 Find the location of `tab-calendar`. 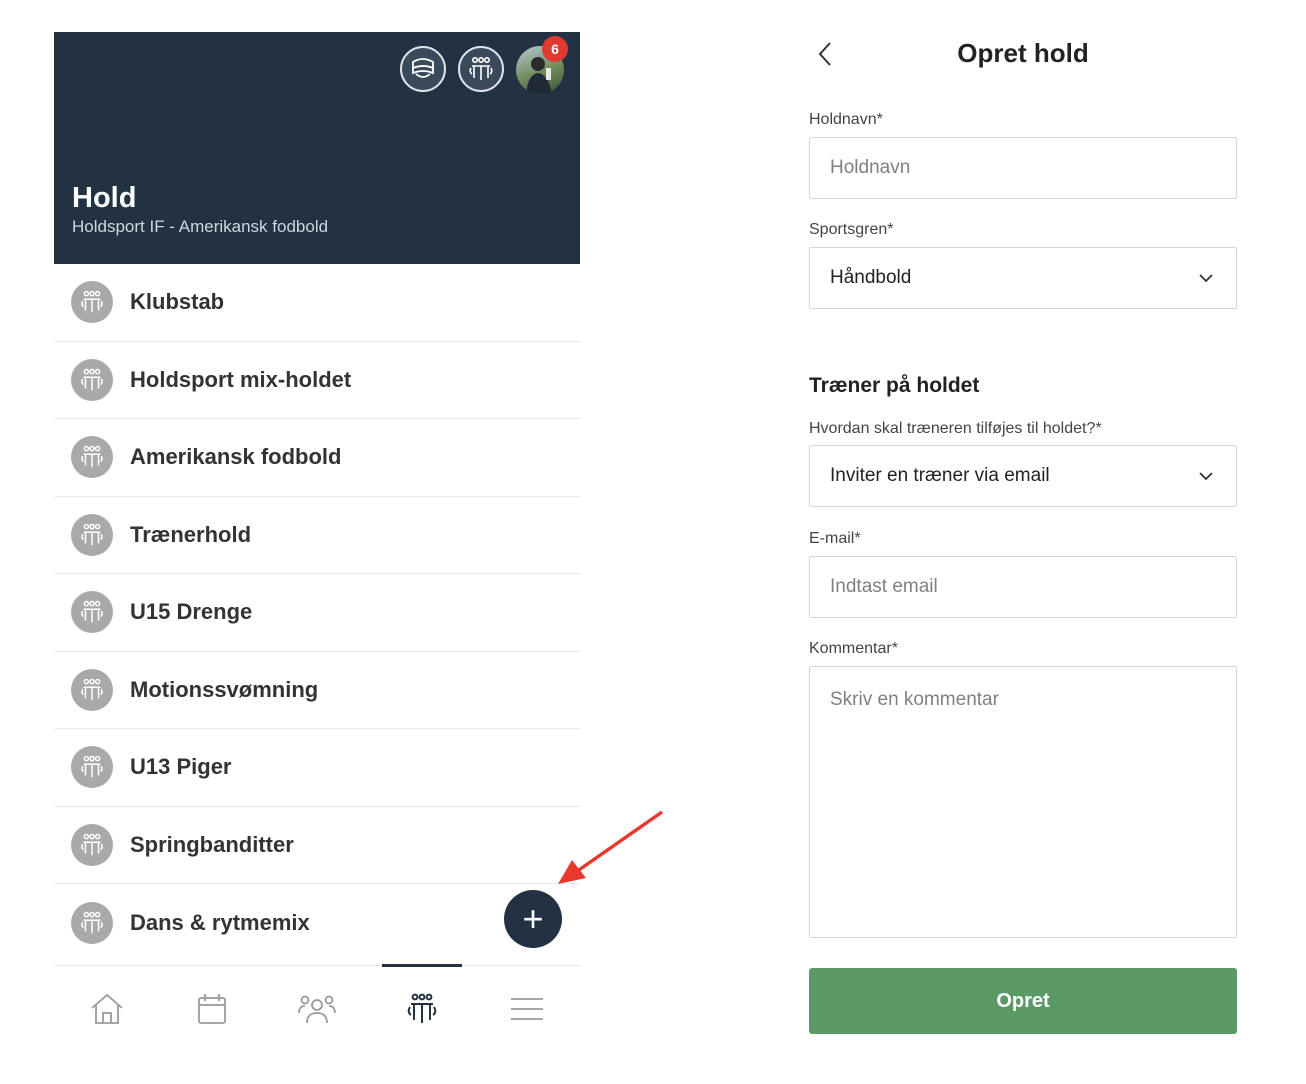

tab-calendar is located at coordinates (211, 1009).